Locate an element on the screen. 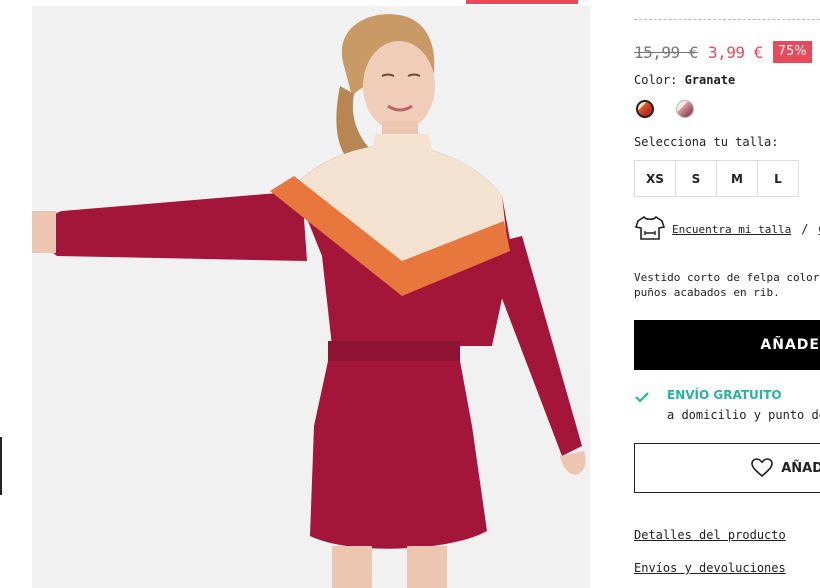 The width and height of the screenshot is (820, 588). add-to-cart-button: AÑADE is located at coordinates (727, 345).